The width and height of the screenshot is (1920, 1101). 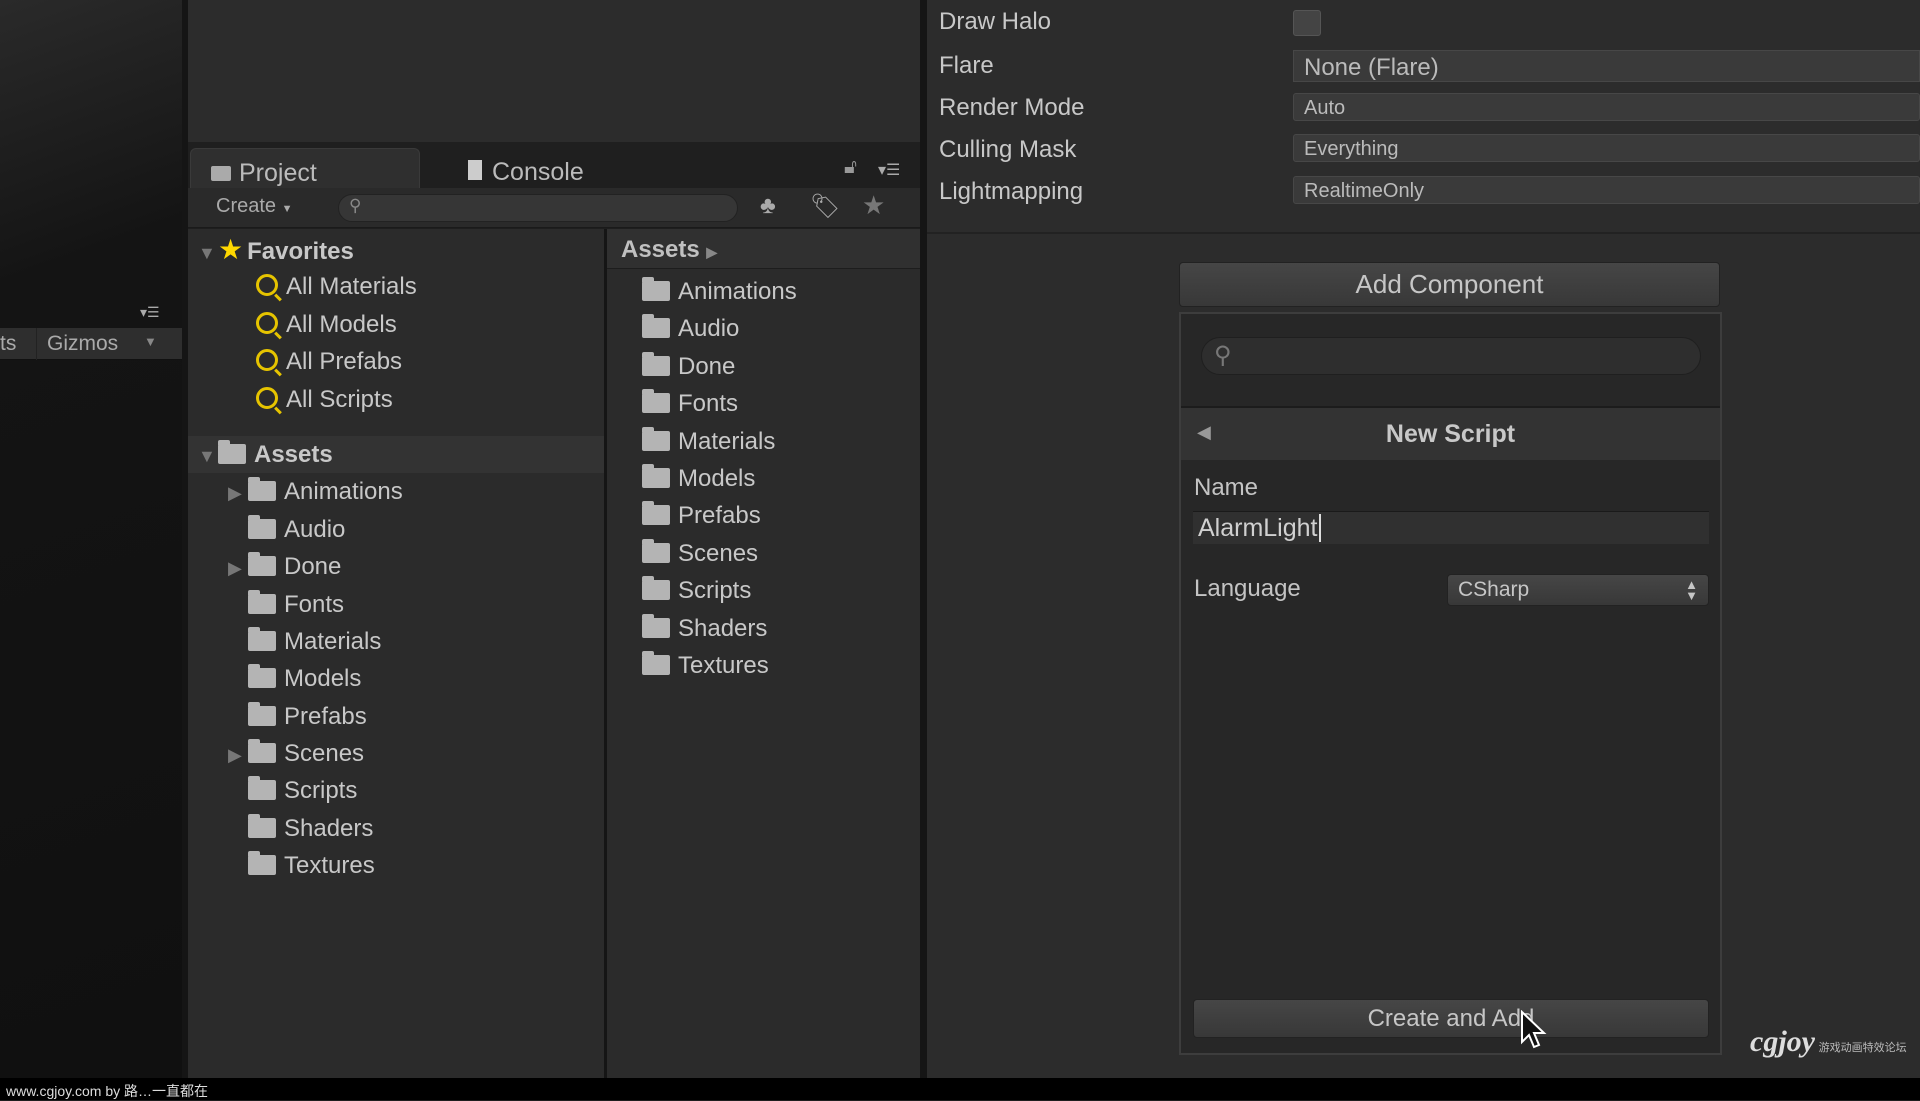 I want to click on folder-list-item: Materials, so click(x=781, y=441).